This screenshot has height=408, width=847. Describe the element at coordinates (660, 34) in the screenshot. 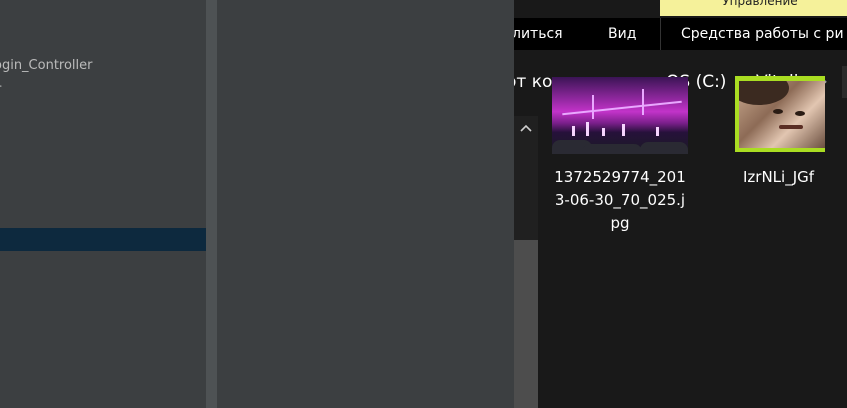

I see `ribbon-divider` at that location.